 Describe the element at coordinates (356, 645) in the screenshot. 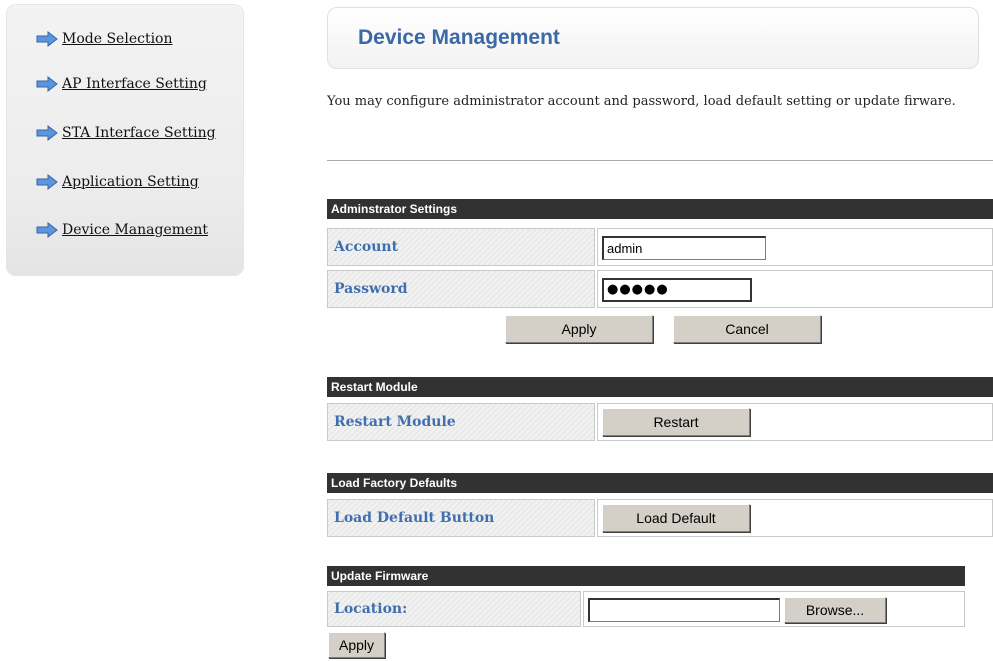

I see `firmware-apply-button: Apply` at that location.